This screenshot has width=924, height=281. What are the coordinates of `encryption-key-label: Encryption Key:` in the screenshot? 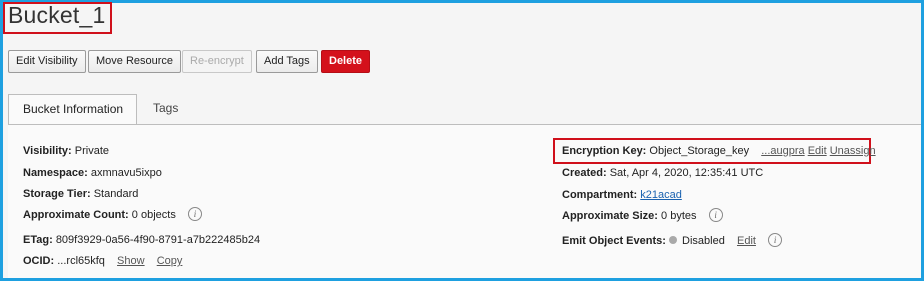 It's located at (604, 151).